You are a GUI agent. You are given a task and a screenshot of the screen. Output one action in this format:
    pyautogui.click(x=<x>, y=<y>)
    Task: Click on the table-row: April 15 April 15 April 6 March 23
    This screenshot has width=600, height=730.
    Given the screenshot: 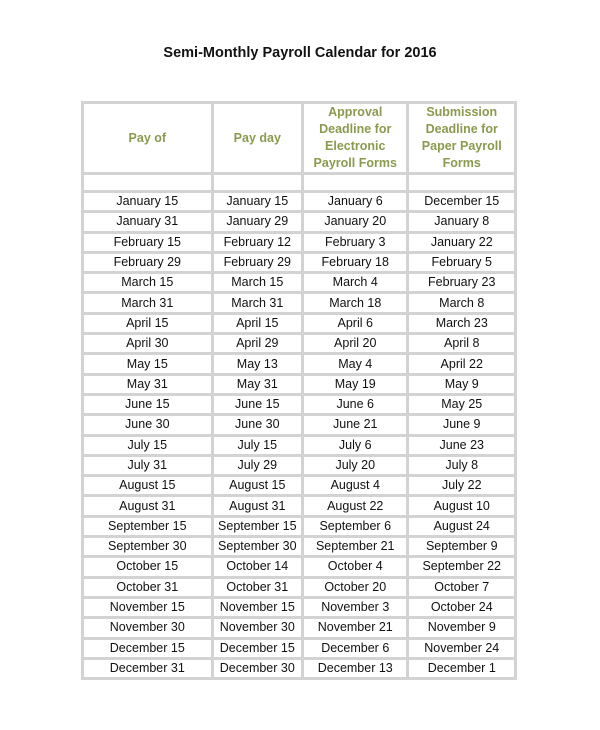 What is the action you would take?
    pyautogui.click(x=299, y=323)
    